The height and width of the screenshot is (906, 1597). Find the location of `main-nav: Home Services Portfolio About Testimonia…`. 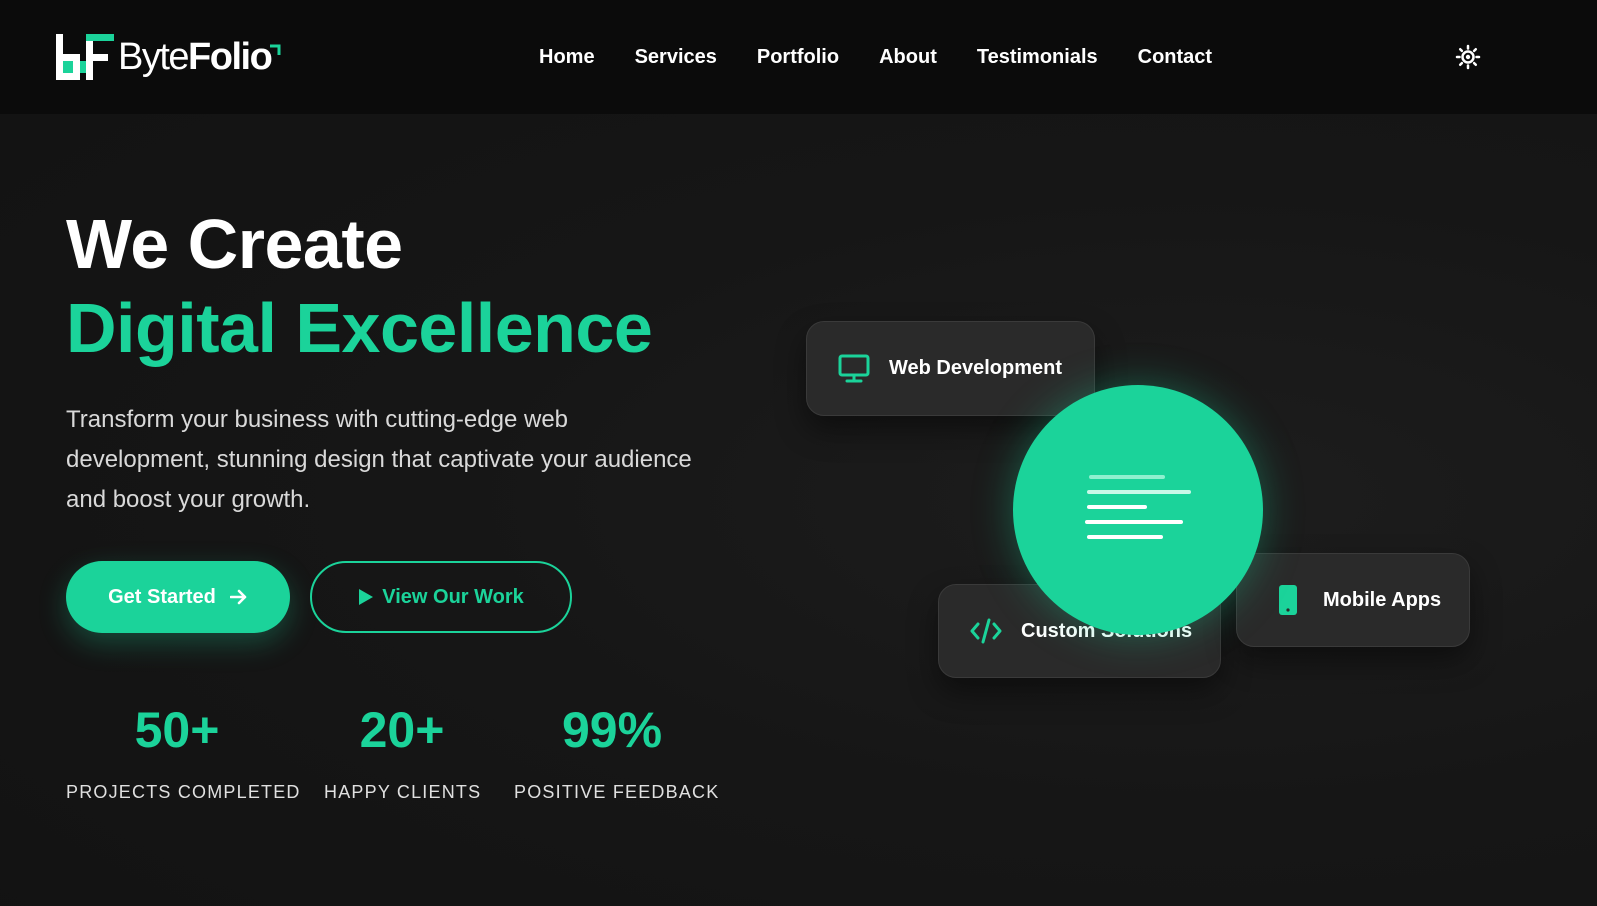

main-nav: Home Services Portfolio About Testimonia… is located at coordinates (875, 57).